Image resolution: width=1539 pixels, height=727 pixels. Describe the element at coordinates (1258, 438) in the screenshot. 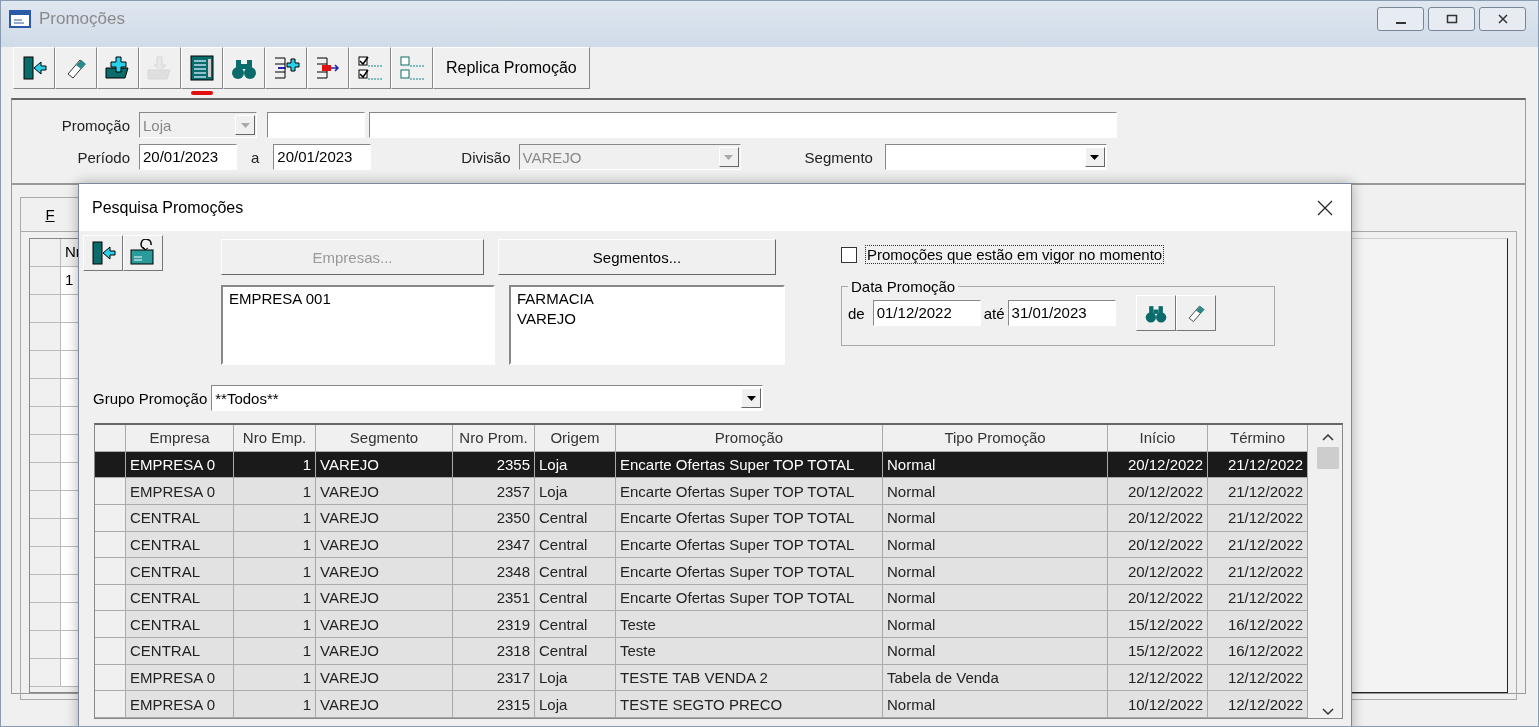

I see `column-header: Término` at that location.